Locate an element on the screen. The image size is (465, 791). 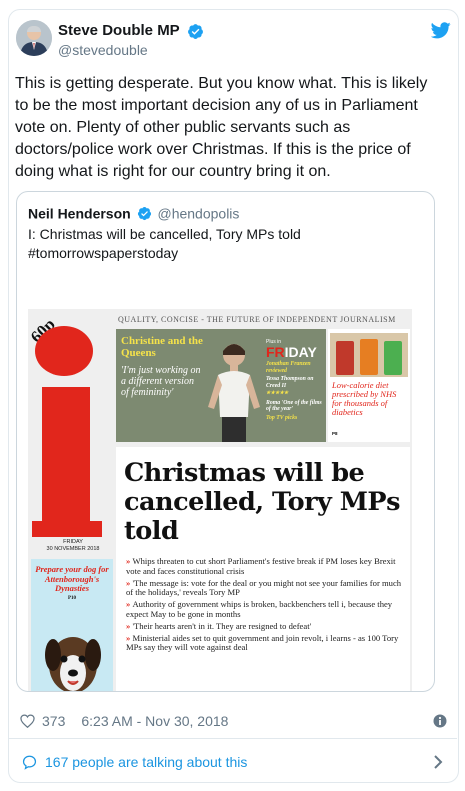
i-logo-stem is located at coordinates (66, 460).